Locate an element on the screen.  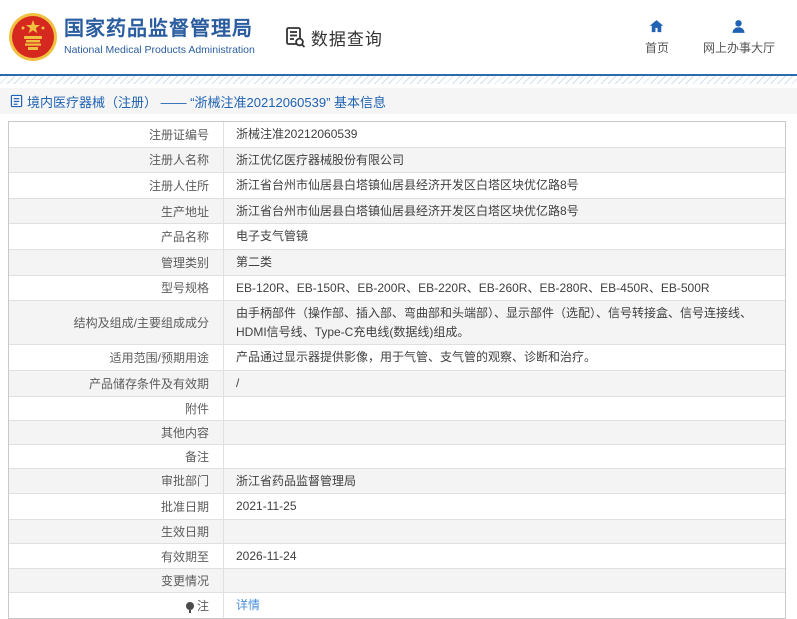
data-query-section: 数据查询 is located at coordinates (333, 37).